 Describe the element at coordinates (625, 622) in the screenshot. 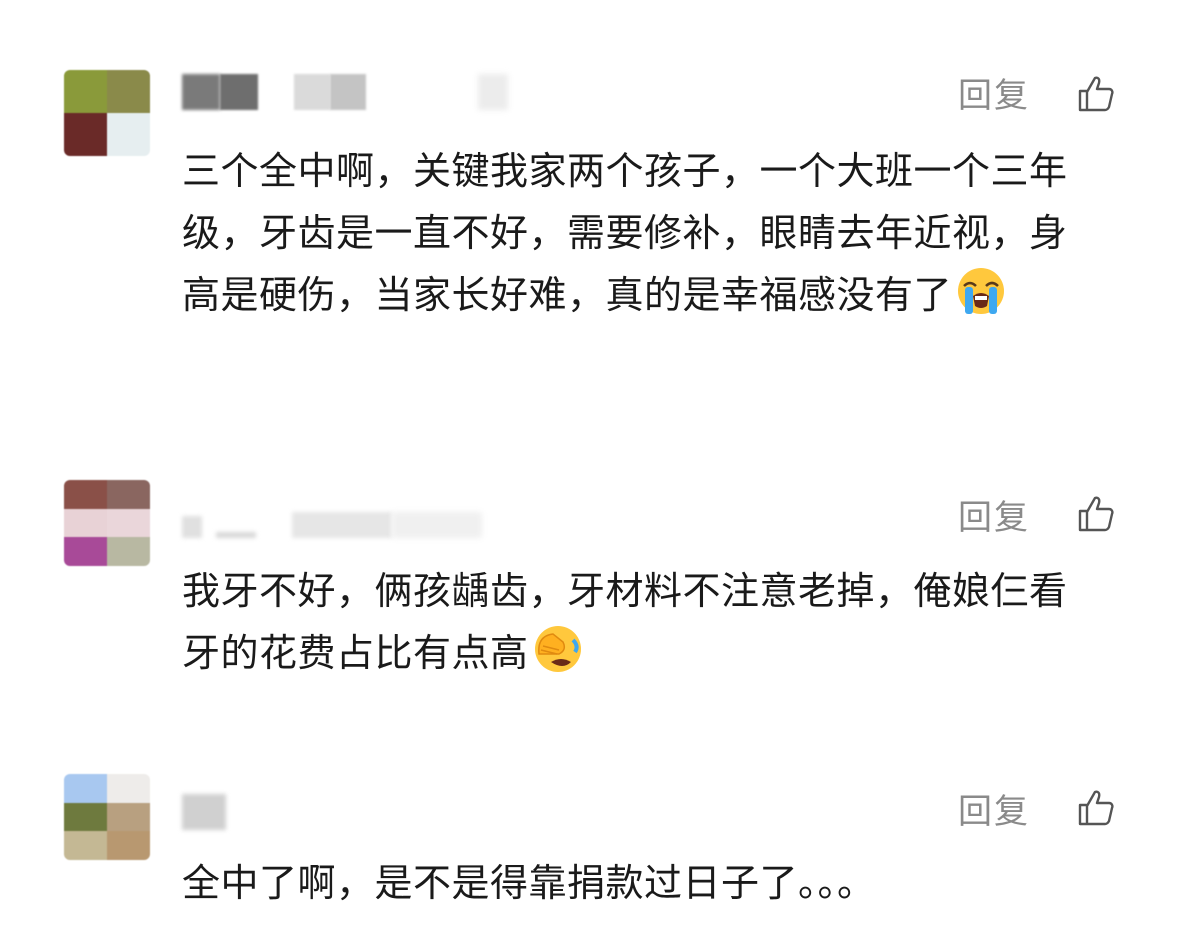

I see `comment-text-body: 我牙不好，俩孩龋齿，牙材料不注意老掉，俺娘仨看牙的花费占比有点高` at that location.